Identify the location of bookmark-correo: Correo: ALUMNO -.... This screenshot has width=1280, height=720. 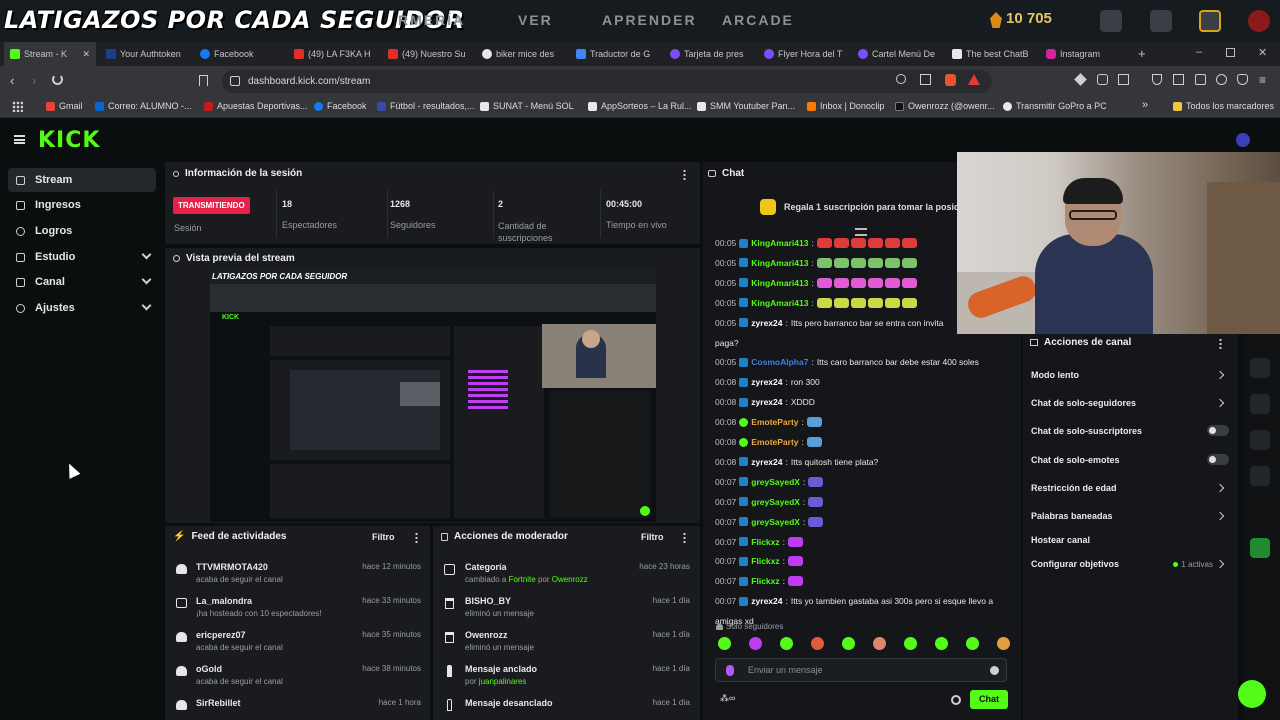
(143, 106).